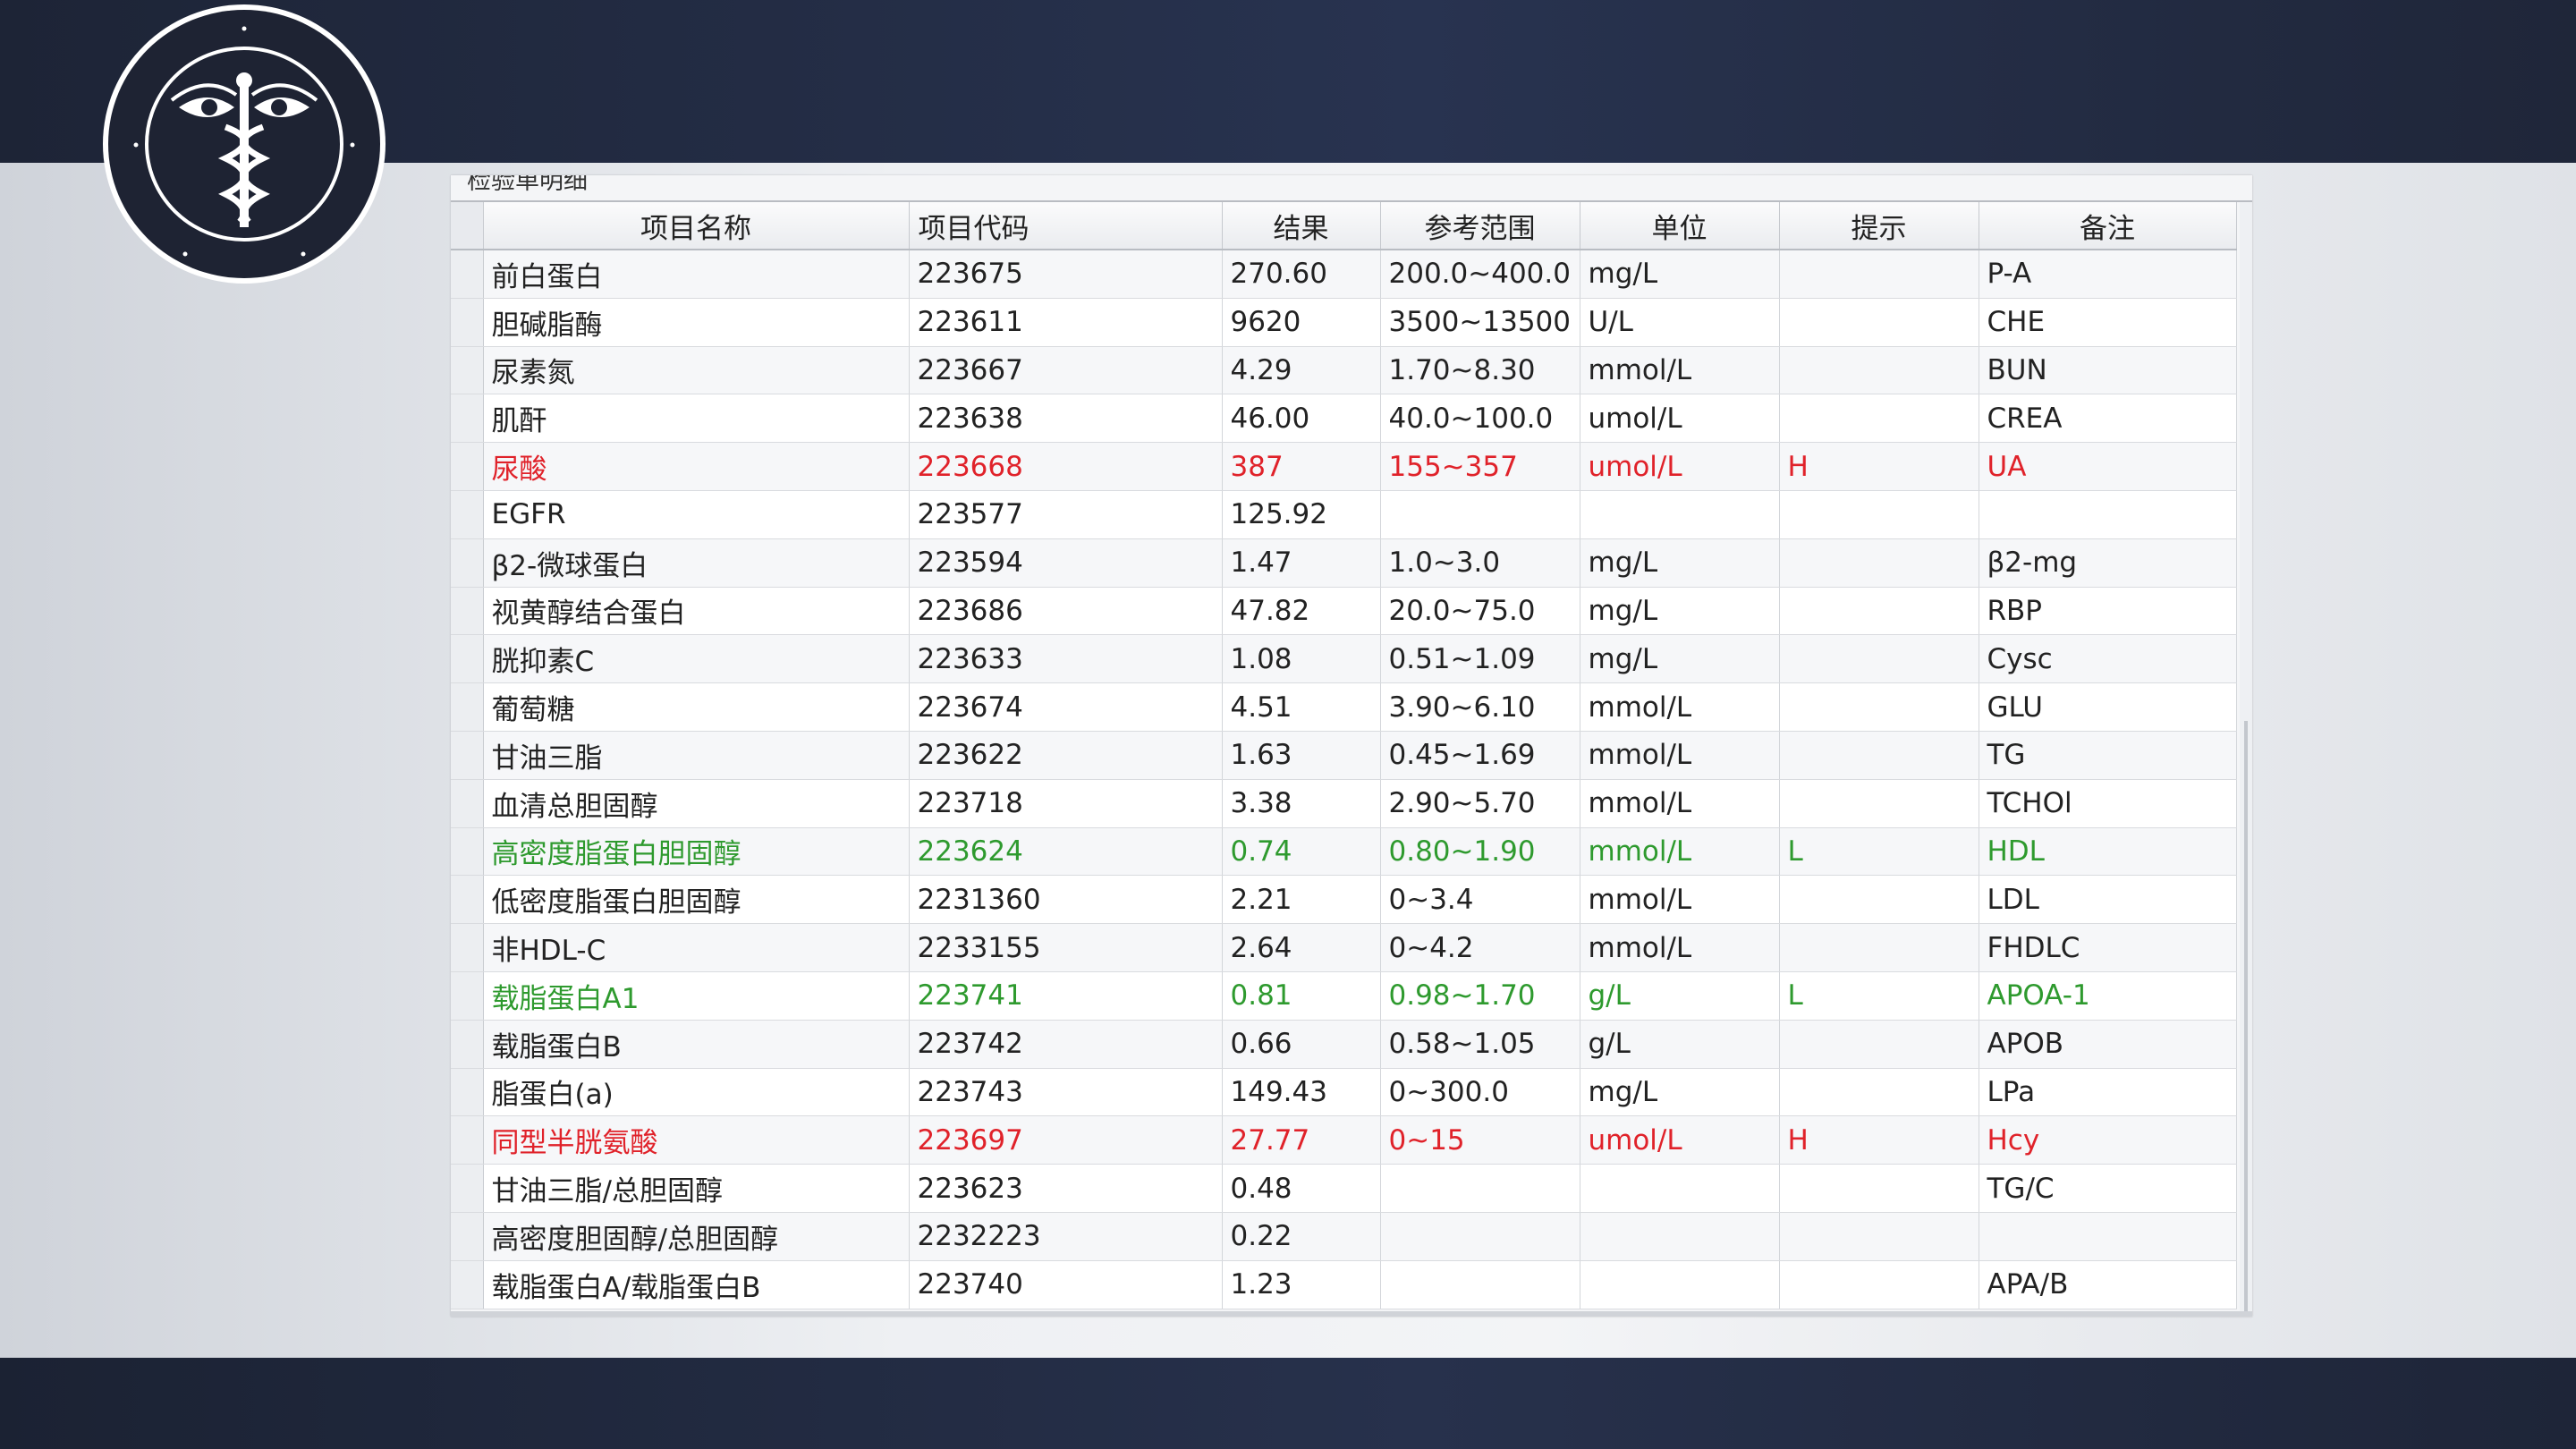 The height and width of the screenshot is (1449, 2576). Describe the element at coordinates (2246, 1016) in the screenshot. I see `scrollbar-thumb` at that location.